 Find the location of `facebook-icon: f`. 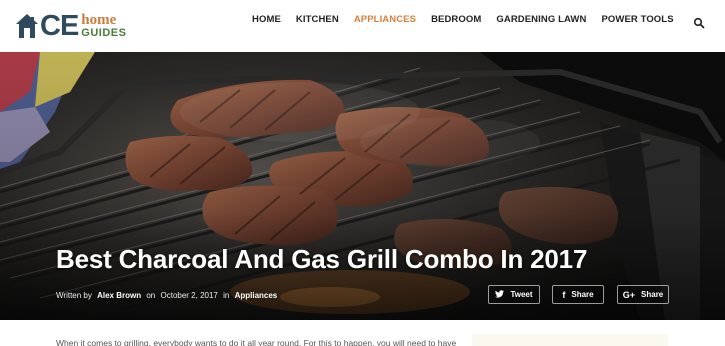

facebook-icon: f is located at coordinates (564, 294).